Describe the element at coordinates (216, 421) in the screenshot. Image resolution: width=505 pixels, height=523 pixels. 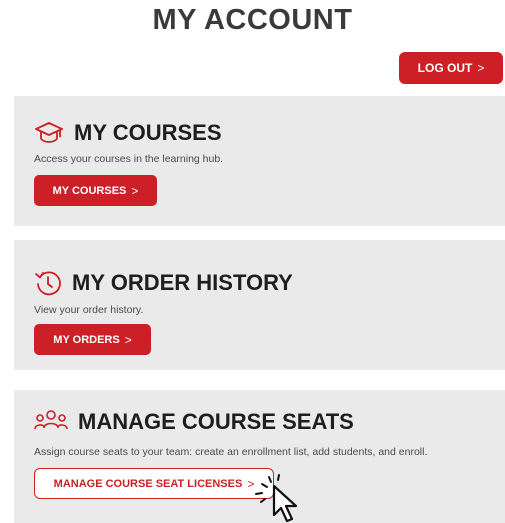
I see `manage-seats-title: MANAGE COURSE SEATS` at that location.